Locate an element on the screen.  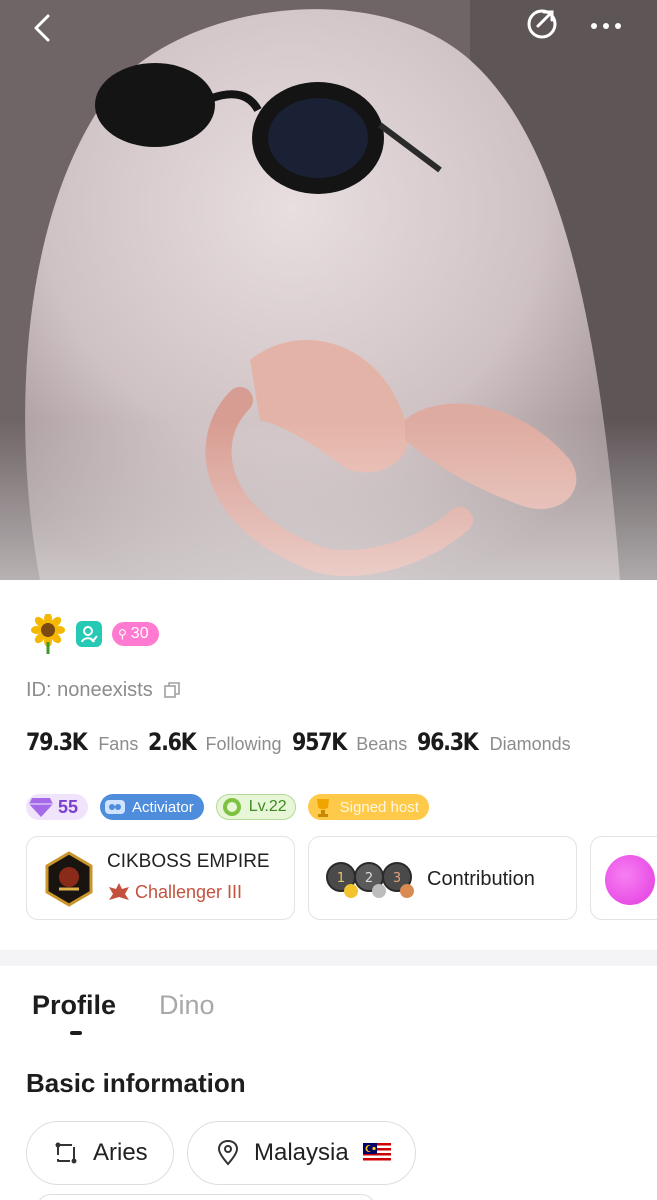
next-info-chip is located at coordinates (206, 1197).